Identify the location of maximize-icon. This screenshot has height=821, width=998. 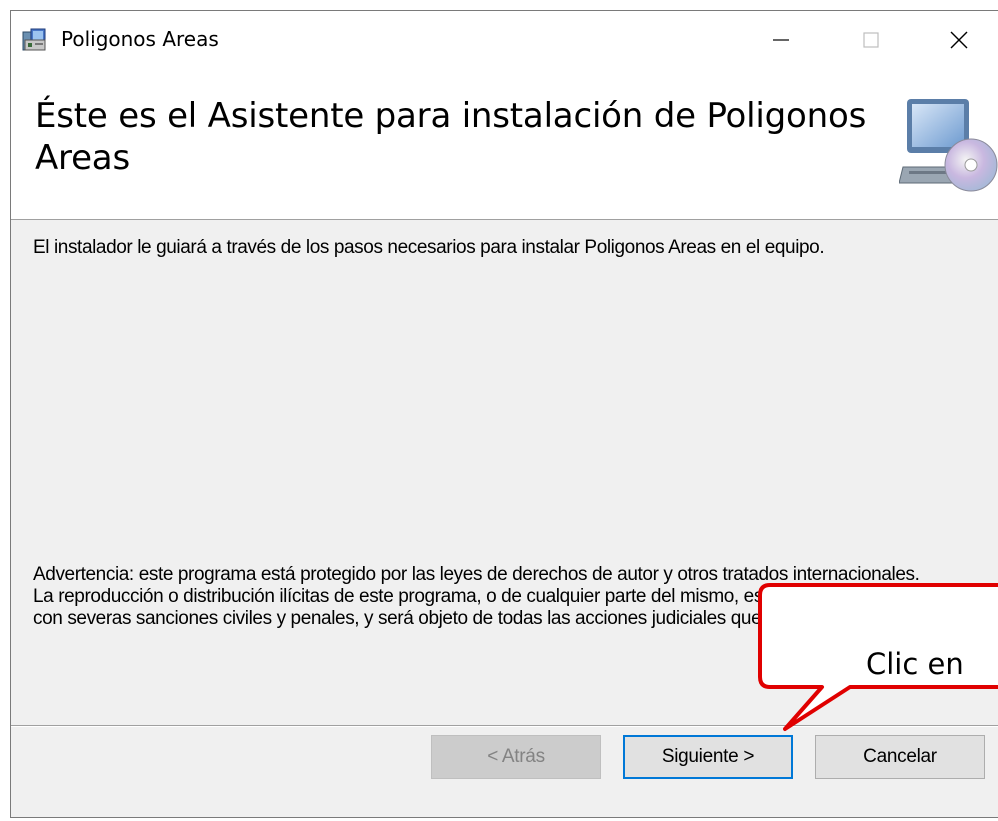
(871, 40).